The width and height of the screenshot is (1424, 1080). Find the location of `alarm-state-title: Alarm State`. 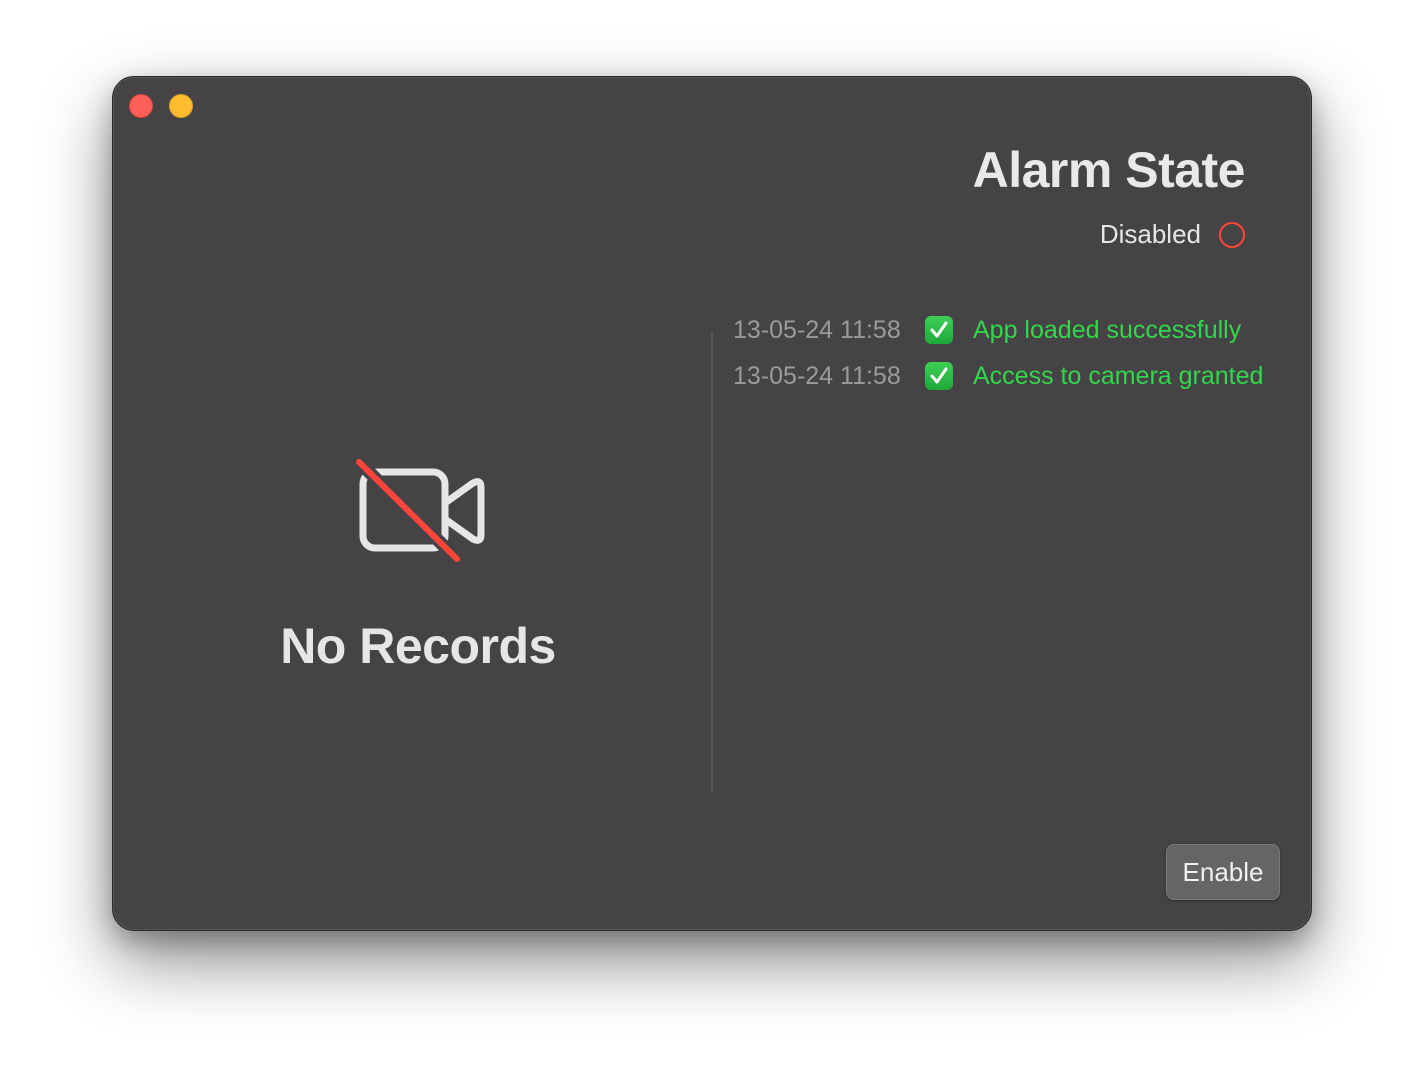

alarm-state-title: Alarm State is located at coordinates (1109, 170).